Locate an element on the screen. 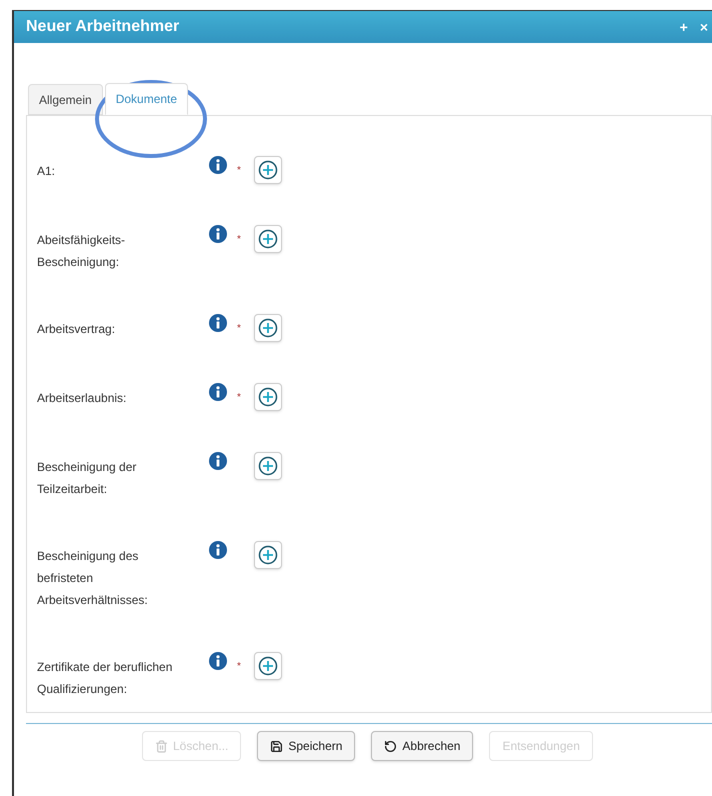 The image size is (712, 796). save-icon is located at coordinates (277, 746).